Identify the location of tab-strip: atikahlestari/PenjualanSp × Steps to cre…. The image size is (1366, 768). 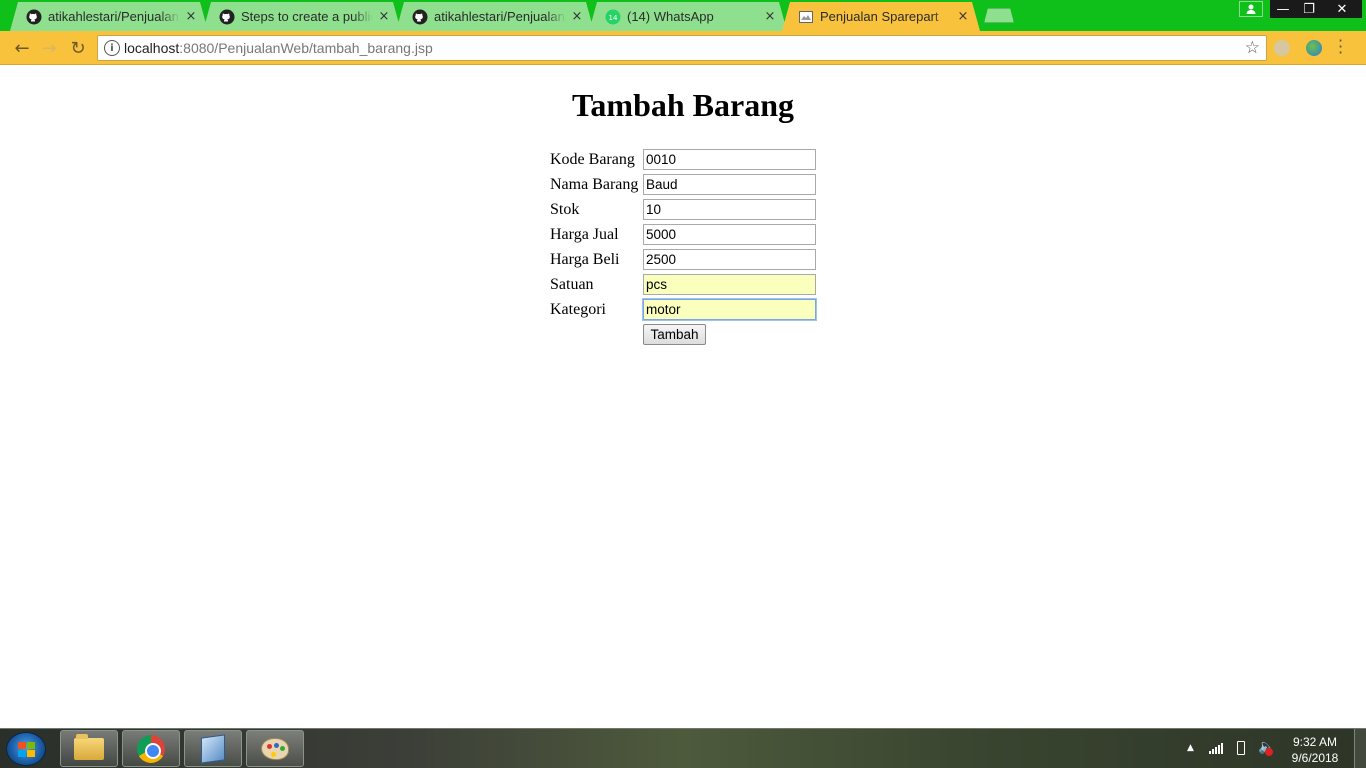
(683, 15).